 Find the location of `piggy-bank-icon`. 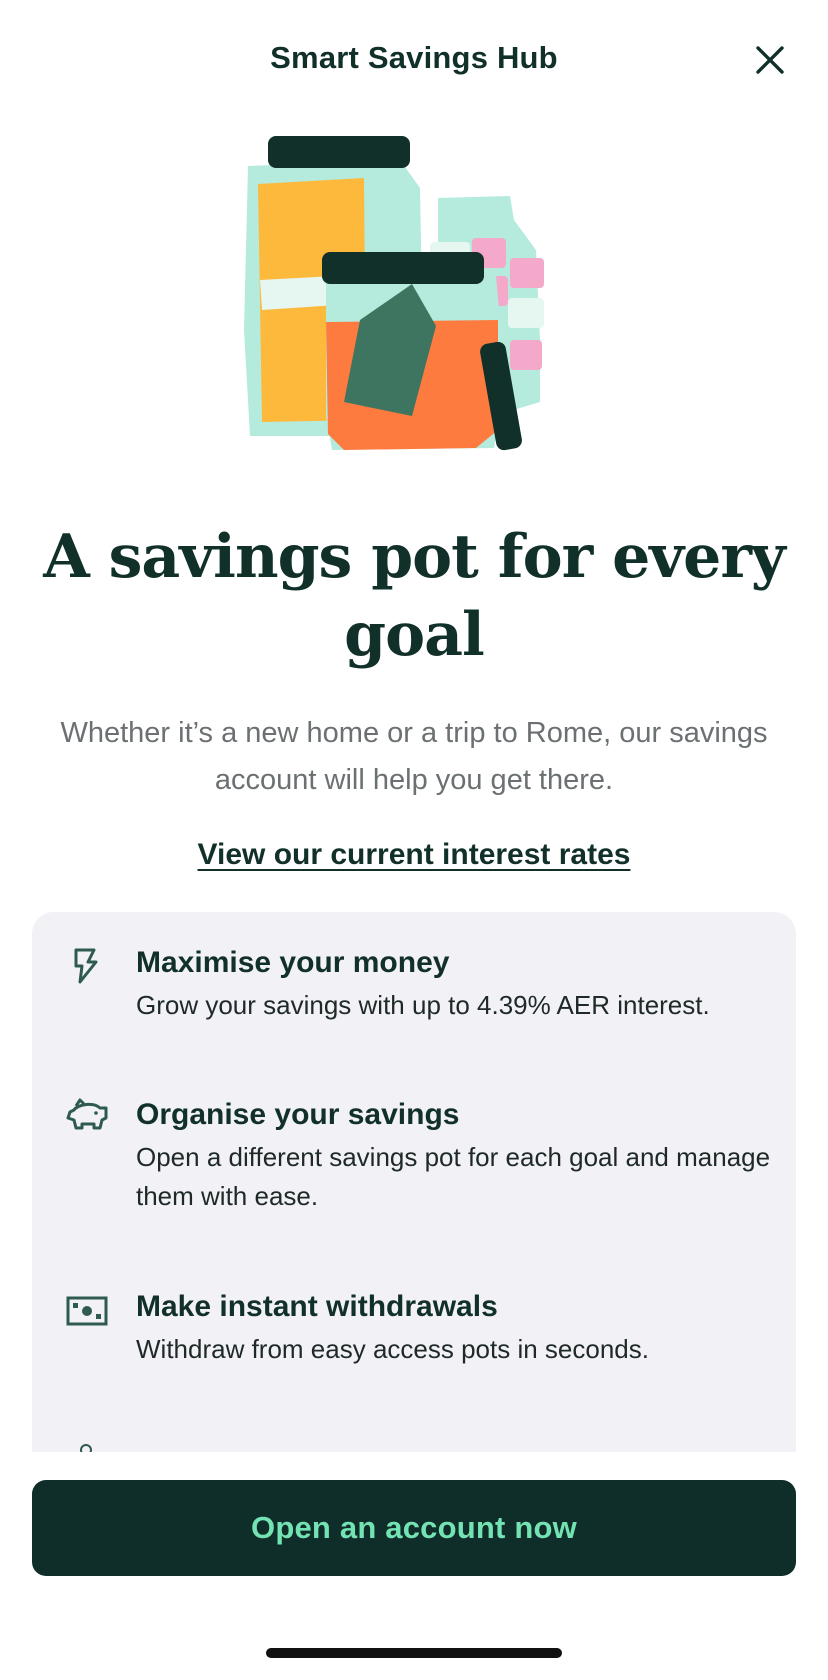

piggy-bank-icon is located at coordinates (87, 1114).